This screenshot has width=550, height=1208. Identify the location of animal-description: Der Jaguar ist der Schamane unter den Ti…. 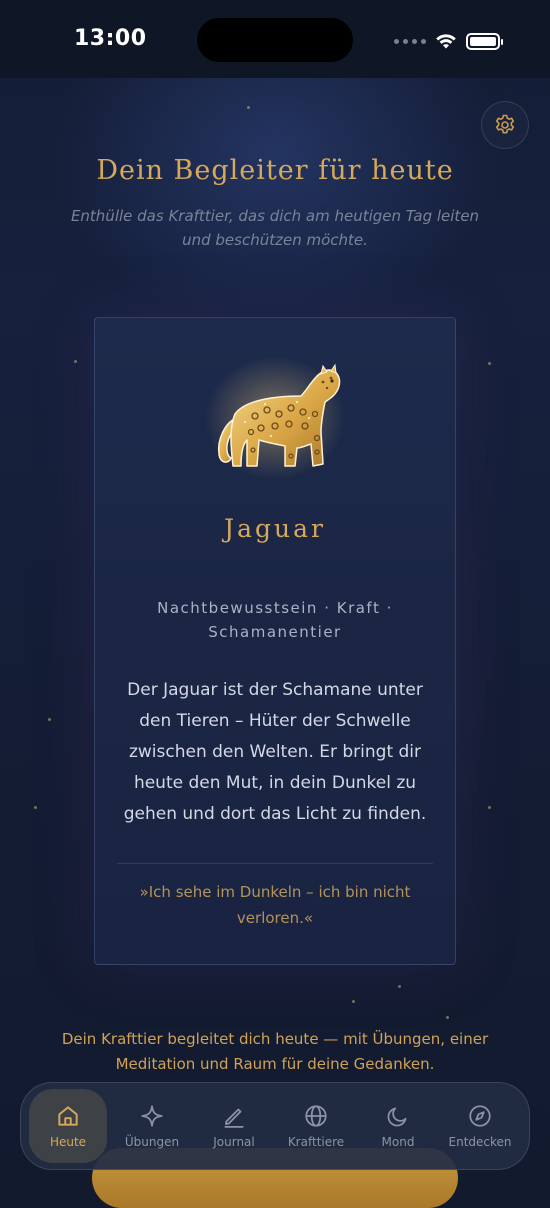
(275, 752).